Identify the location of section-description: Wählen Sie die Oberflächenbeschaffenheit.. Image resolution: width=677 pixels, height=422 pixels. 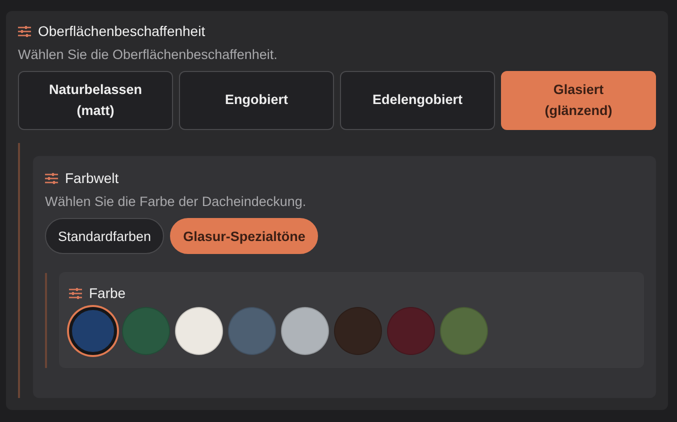
(148, 54).